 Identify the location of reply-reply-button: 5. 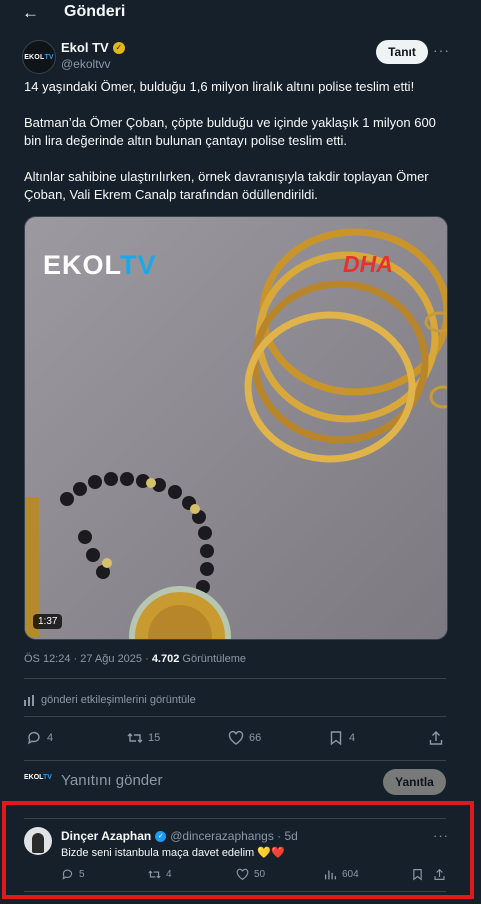
(73, 874).